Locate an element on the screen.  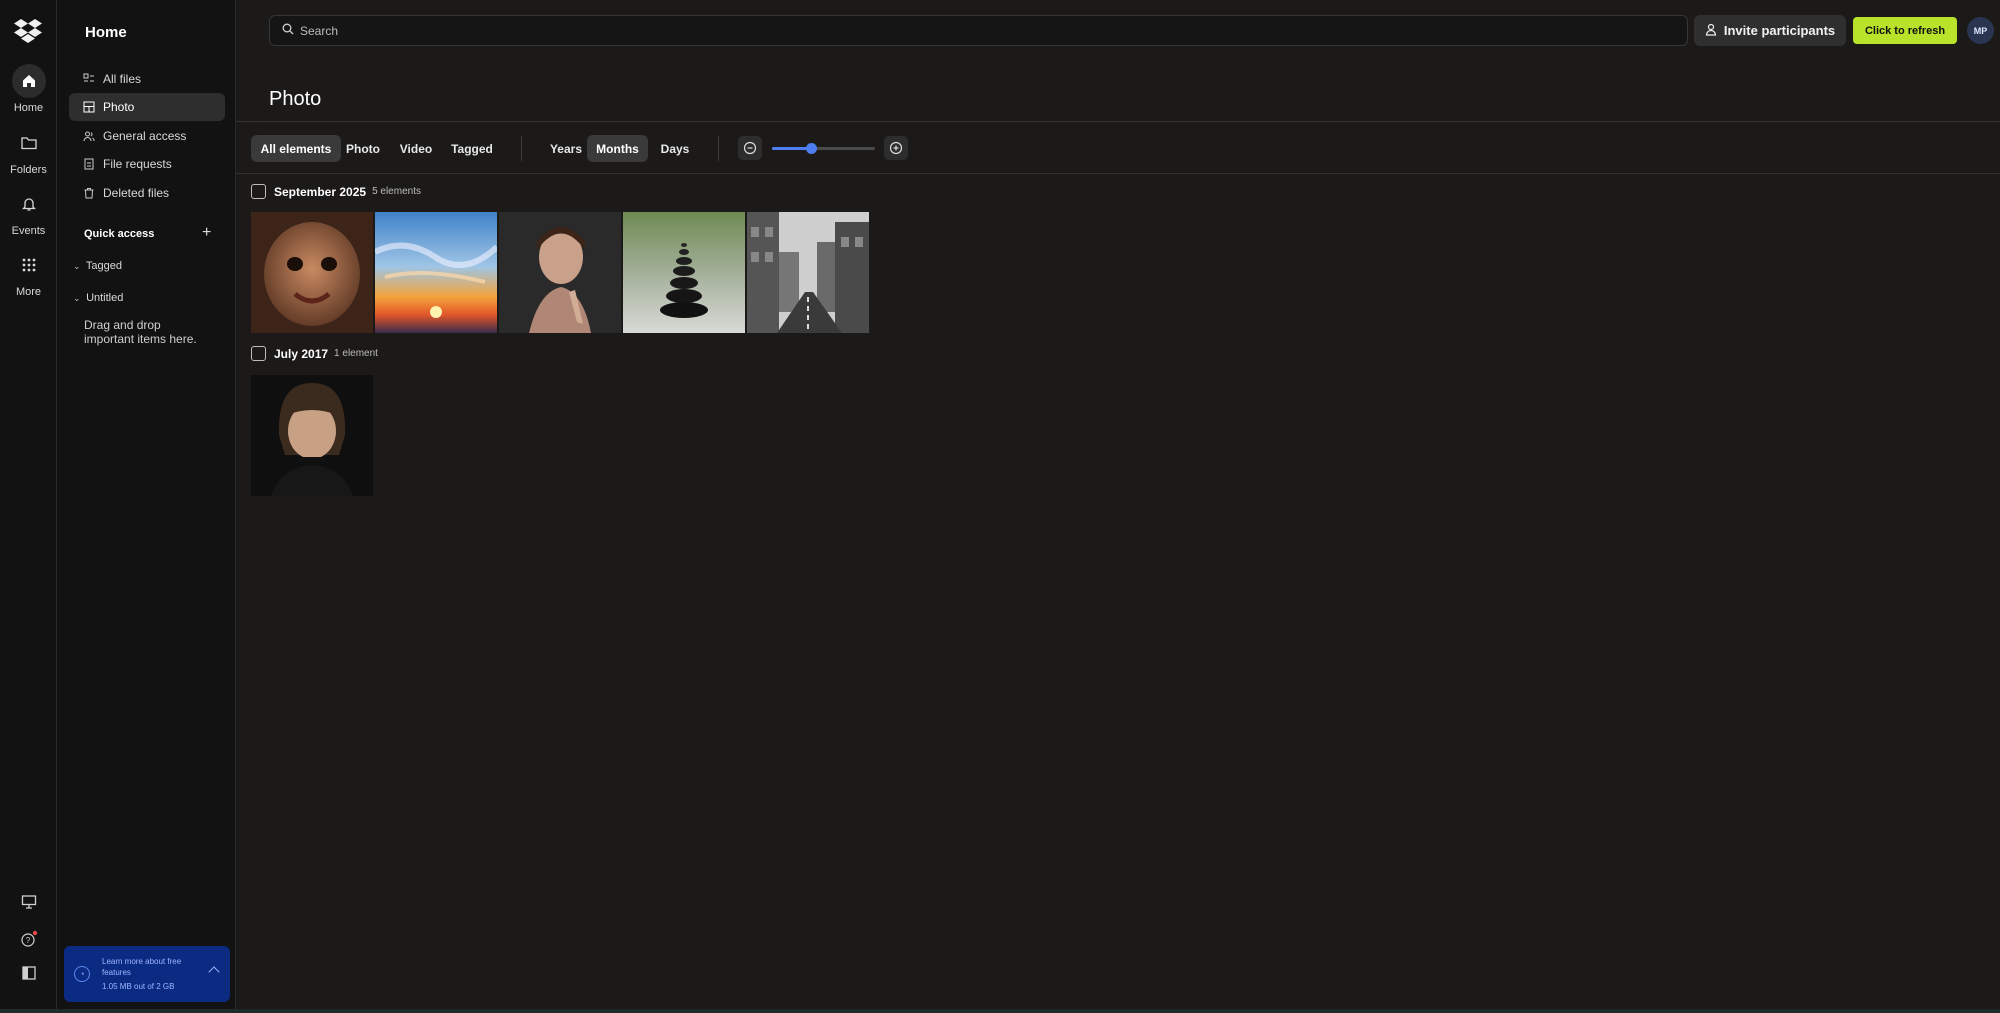
window-bottom-edge is located at coordinates (1000, 1011).